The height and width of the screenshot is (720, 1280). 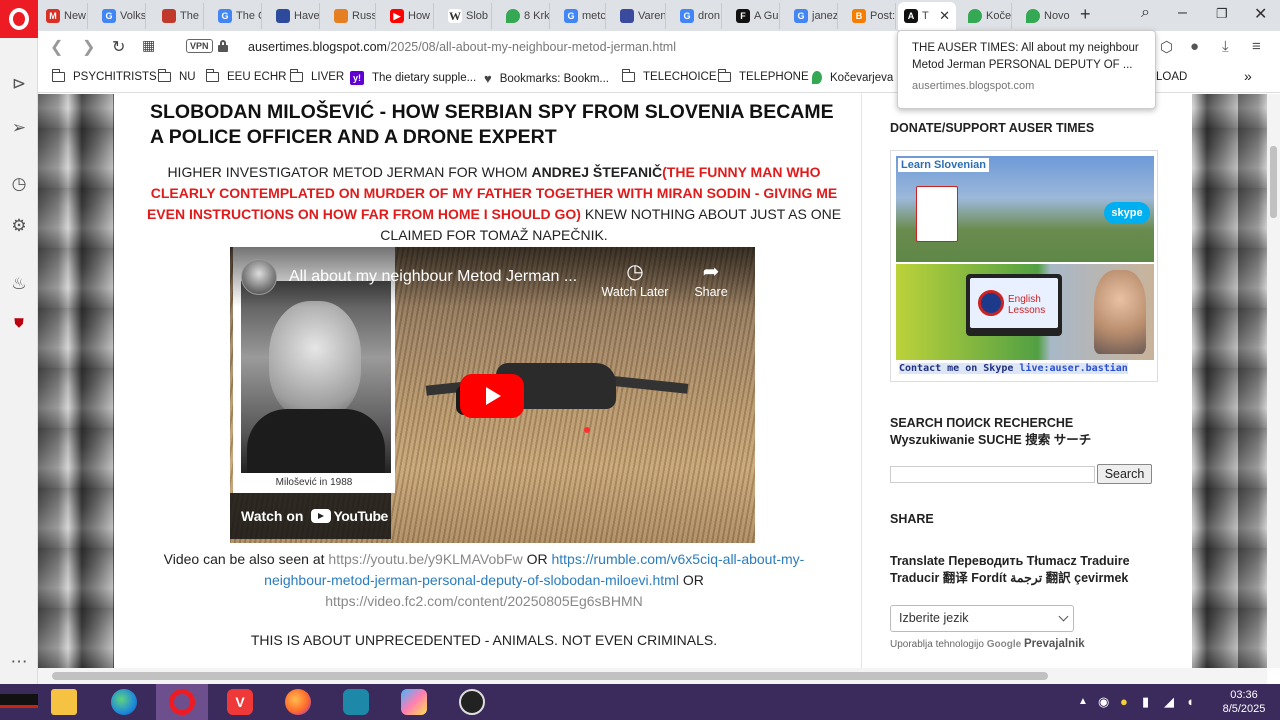 I want to click on search-input, so click(x=992, y=474).